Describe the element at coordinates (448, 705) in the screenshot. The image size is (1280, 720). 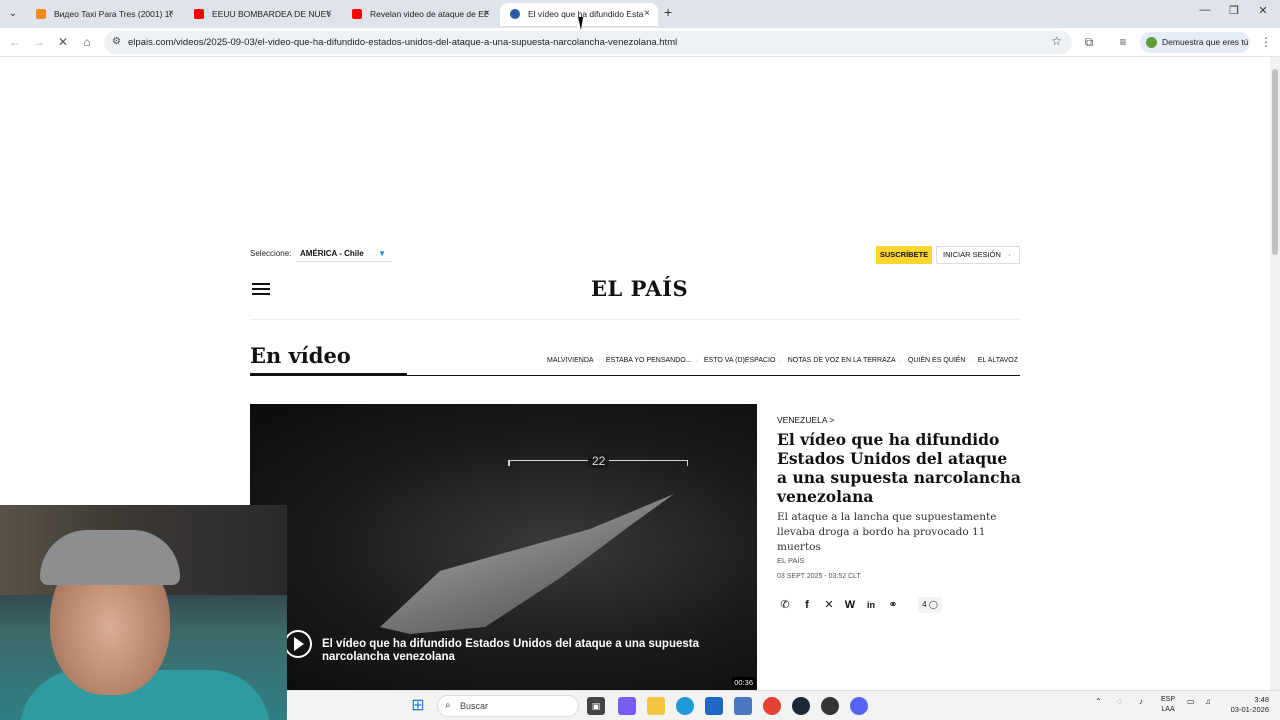
I see `search-icon: ⌕` at that location.